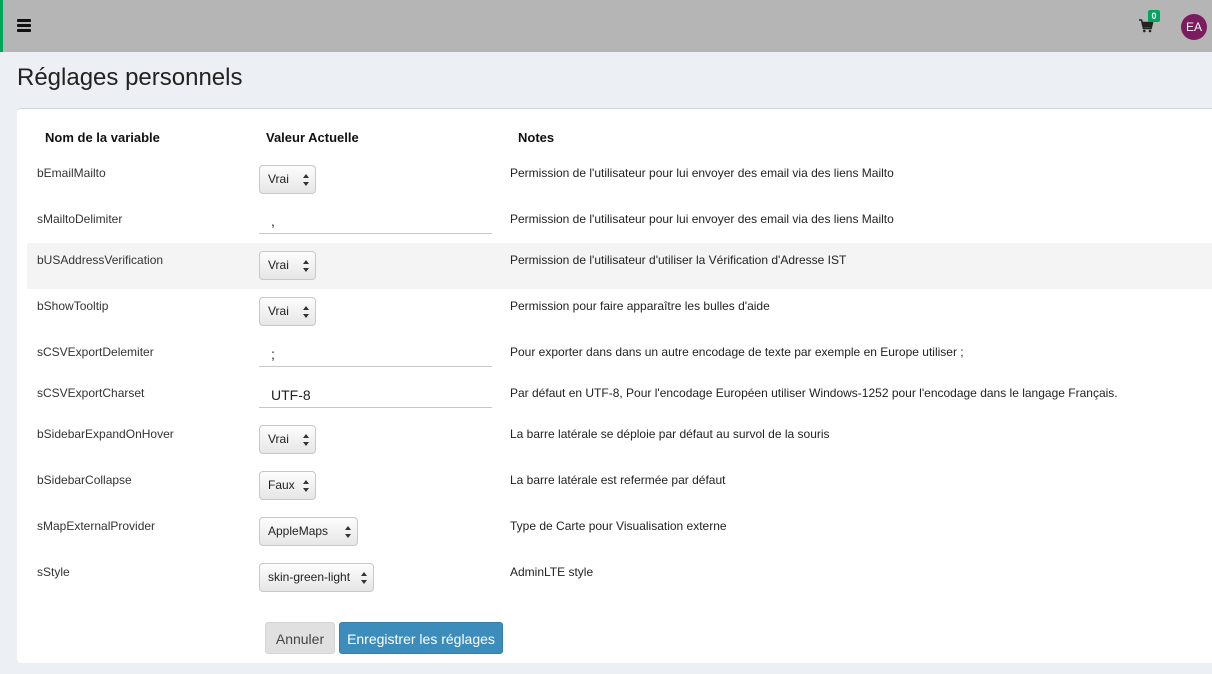 This screenshot has height=674, width=1212. I want to click on setting-row: sStyle skin-green-light AdminLTE style, so click(619, 578).